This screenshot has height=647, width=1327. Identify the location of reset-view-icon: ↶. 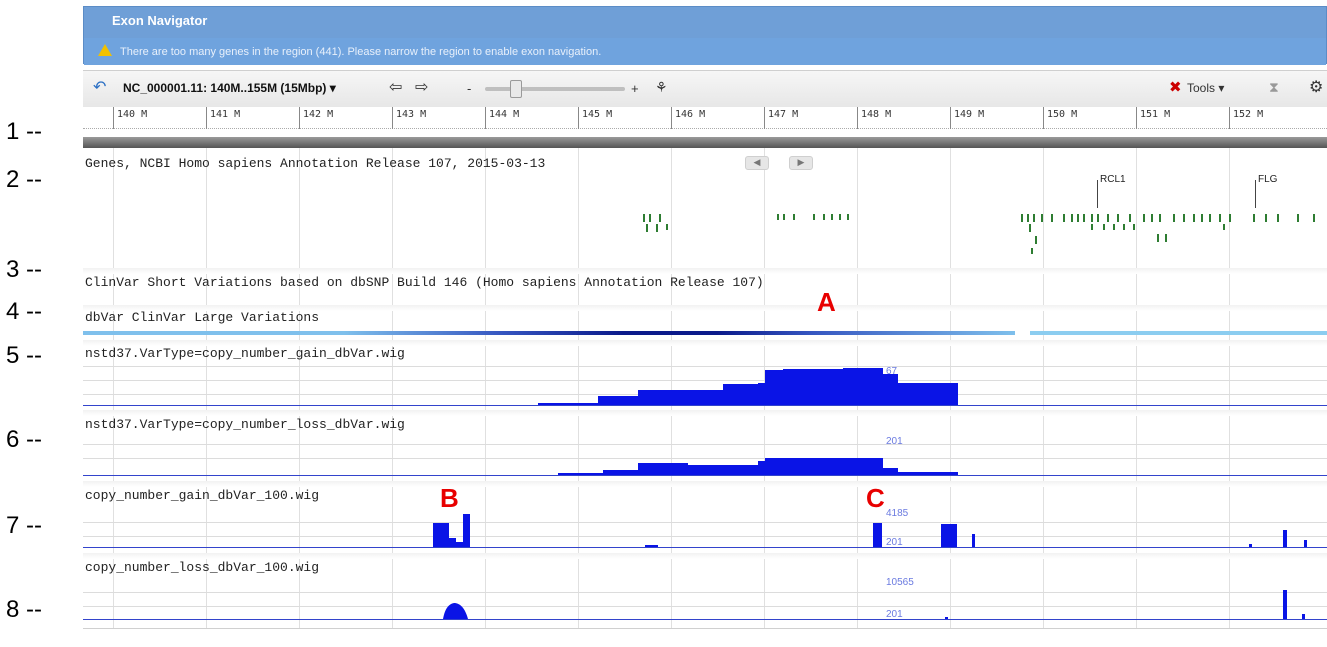
(99, 87).